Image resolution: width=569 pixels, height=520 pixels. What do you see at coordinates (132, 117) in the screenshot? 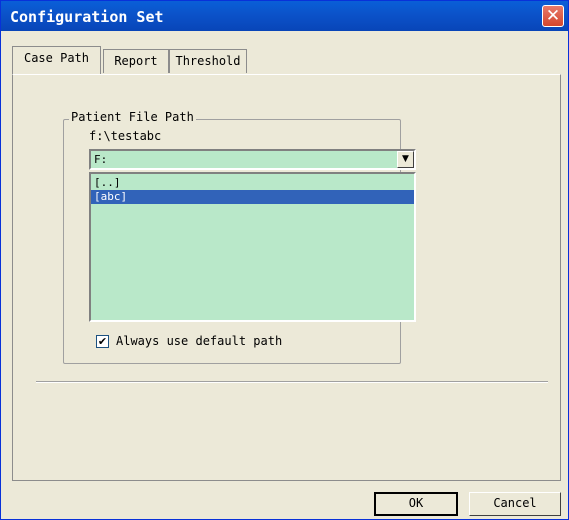
I see `group-label: Patient File Path` at bounding box center [132, 117].